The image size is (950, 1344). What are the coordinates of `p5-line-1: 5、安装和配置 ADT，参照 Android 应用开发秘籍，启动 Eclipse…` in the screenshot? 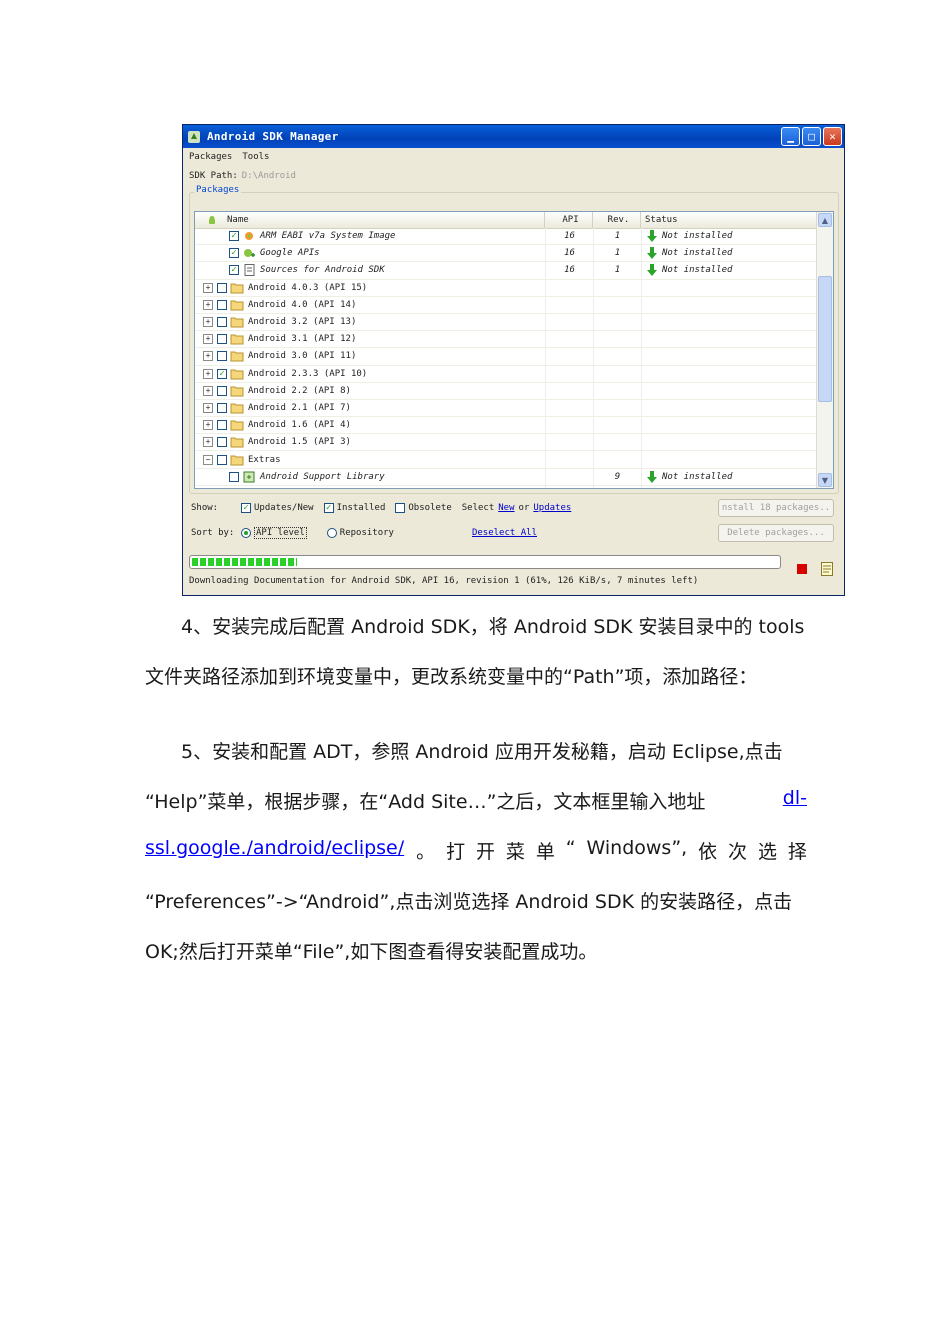 It's located at (482, 752).